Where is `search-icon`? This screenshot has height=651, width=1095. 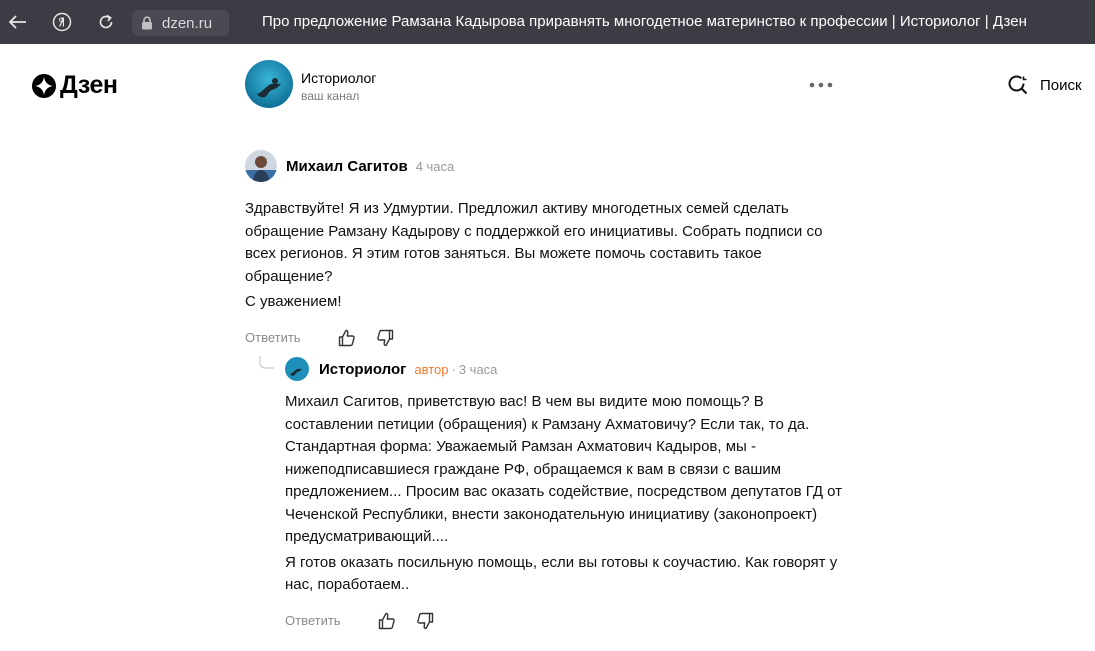 search-icon is located at coordinates (1018, 85).